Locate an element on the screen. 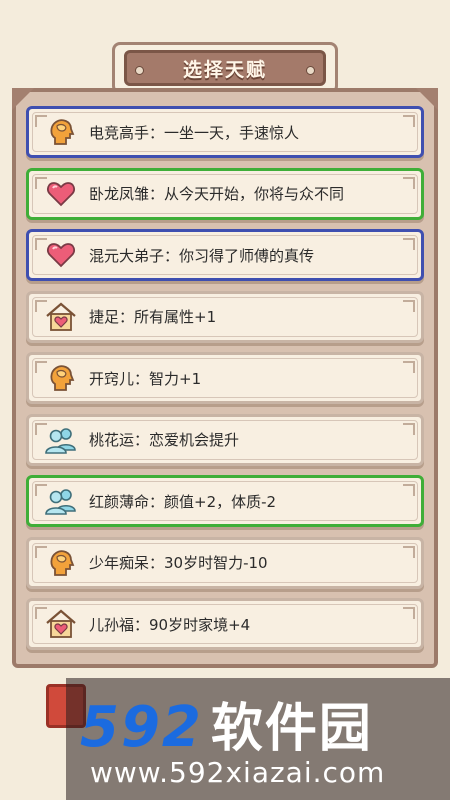 The height and width of the screenshot is (800, 450). talent-card: 少年痴呆：30岁时智力-10 is located at coordinates (225, 562).